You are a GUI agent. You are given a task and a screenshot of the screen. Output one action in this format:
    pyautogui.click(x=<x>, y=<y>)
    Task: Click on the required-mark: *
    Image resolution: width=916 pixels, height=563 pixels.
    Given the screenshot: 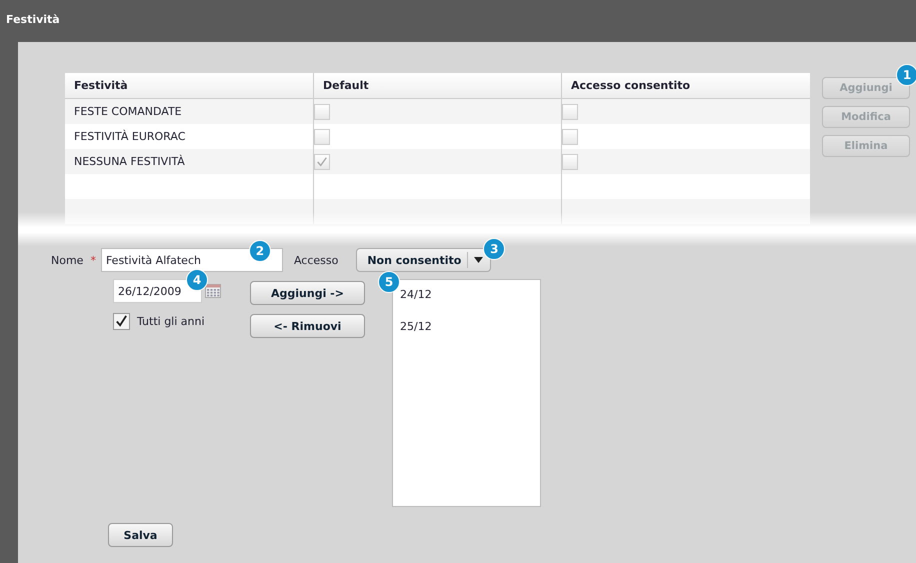 What is the action you would take?
    pyautogui.click(x=93, y=260)
    